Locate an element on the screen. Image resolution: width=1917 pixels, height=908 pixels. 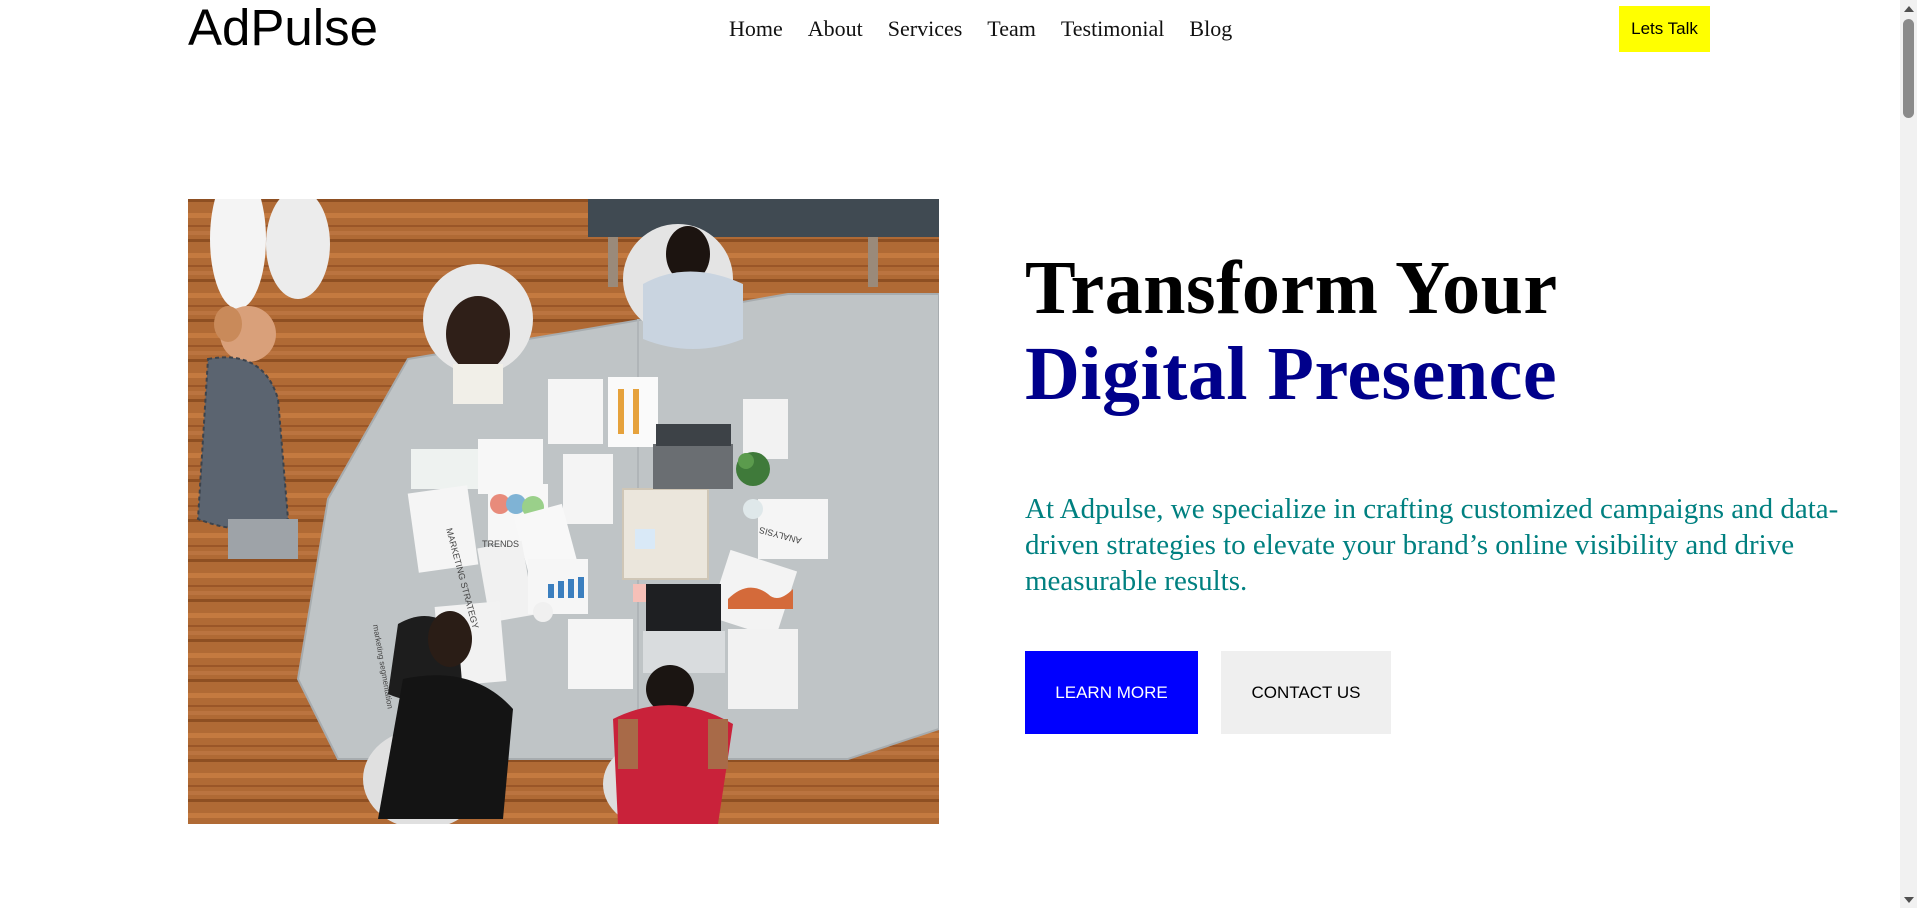
nav-home: Home is located at coordinates (756, 29).